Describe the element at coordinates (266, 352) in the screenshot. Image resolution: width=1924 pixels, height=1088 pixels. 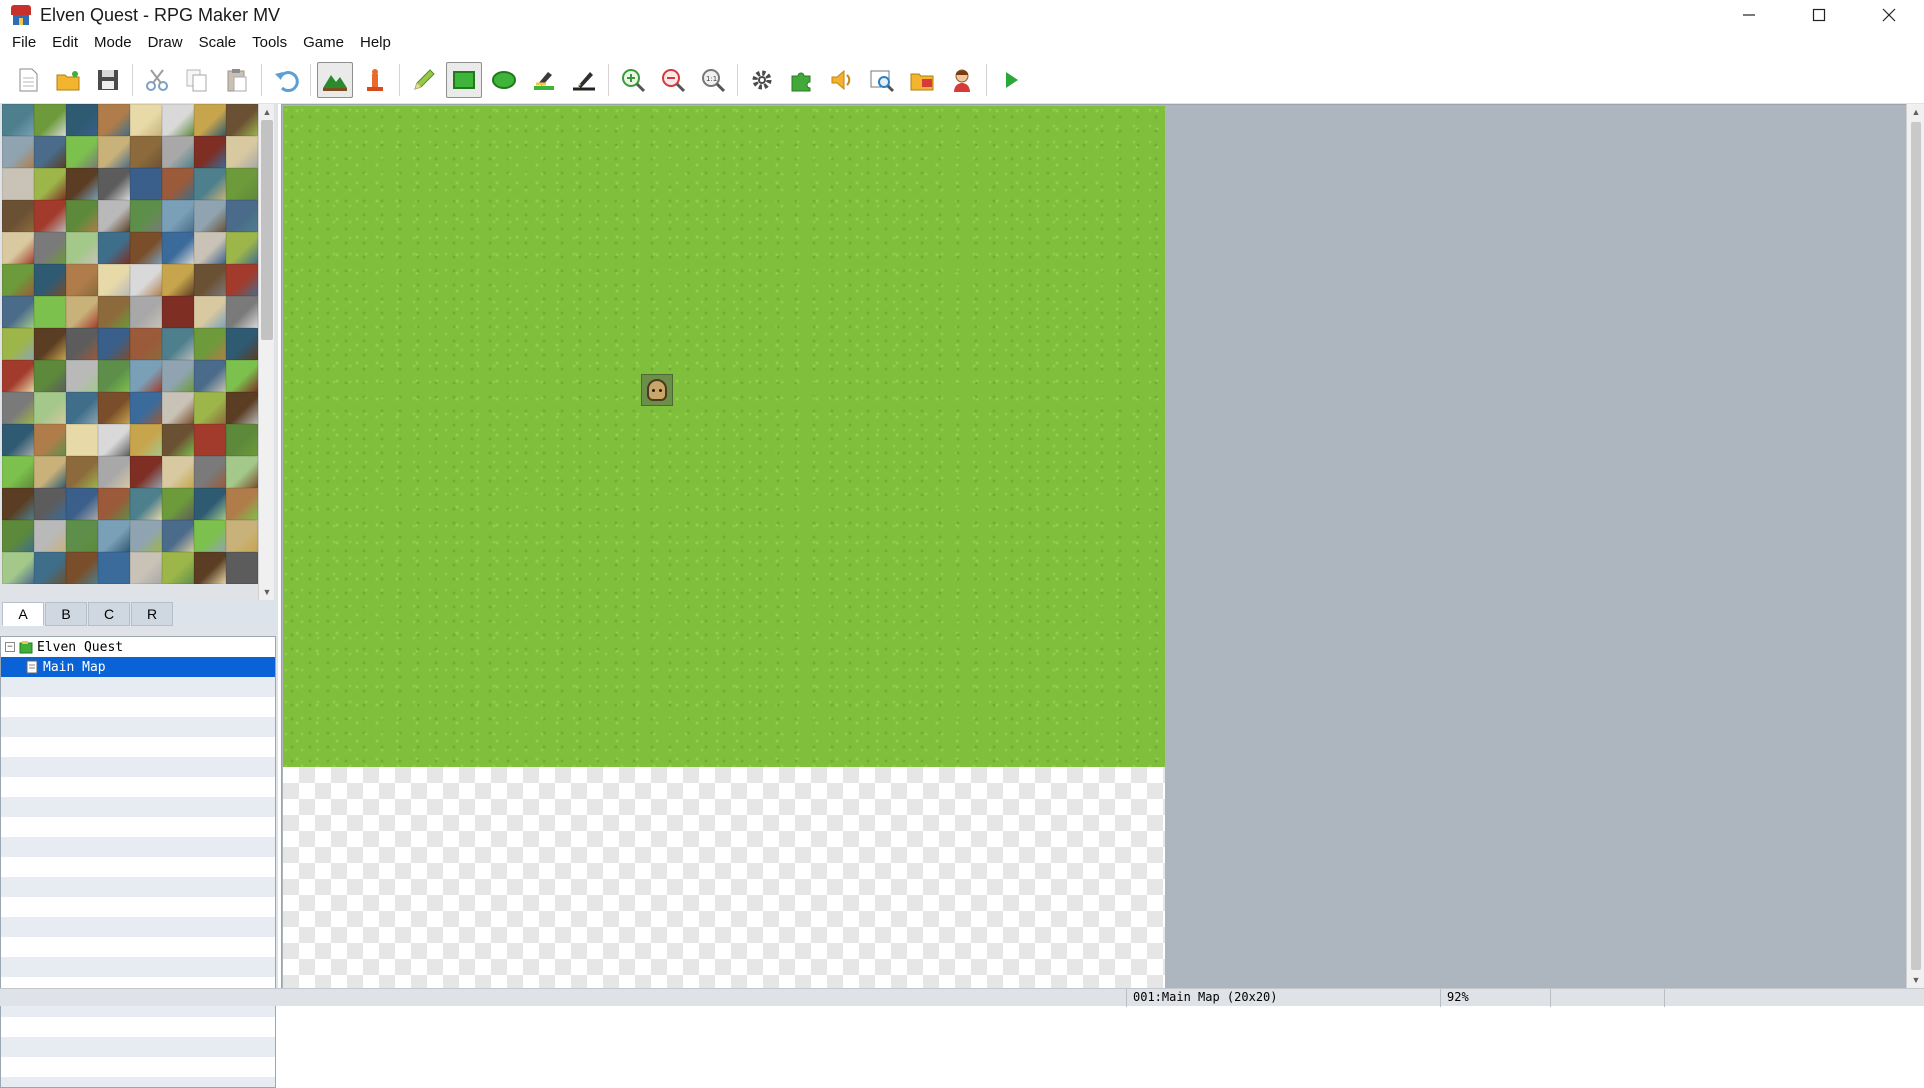
I see `tileset-scrollbar: ▲ ▼` at that location.